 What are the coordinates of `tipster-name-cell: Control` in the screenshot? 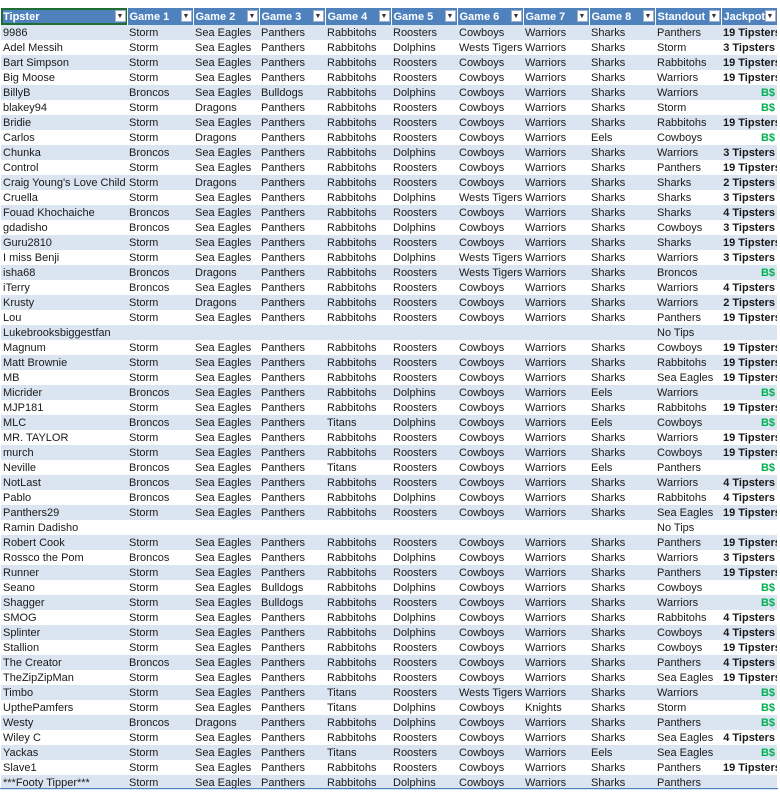 It's located at (64, 167).